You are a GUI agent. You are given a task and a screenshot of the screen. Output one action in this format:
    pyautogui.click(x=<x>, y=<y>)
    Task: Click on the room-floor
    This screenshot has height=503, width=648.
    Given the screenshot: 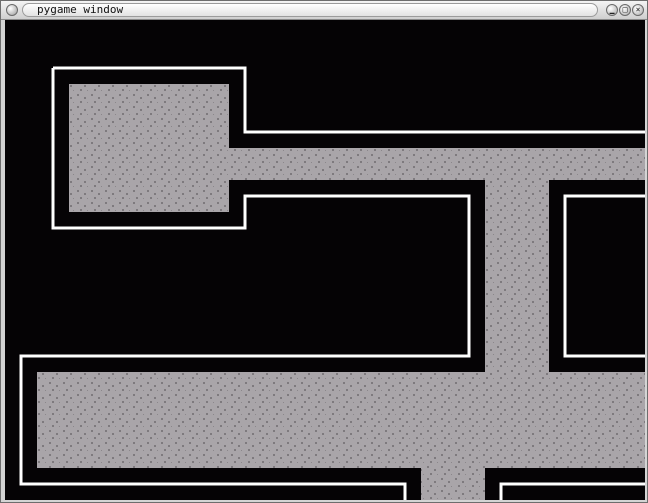 What is the action you would take?
    pyautogui.click(x=149, y=148)
    